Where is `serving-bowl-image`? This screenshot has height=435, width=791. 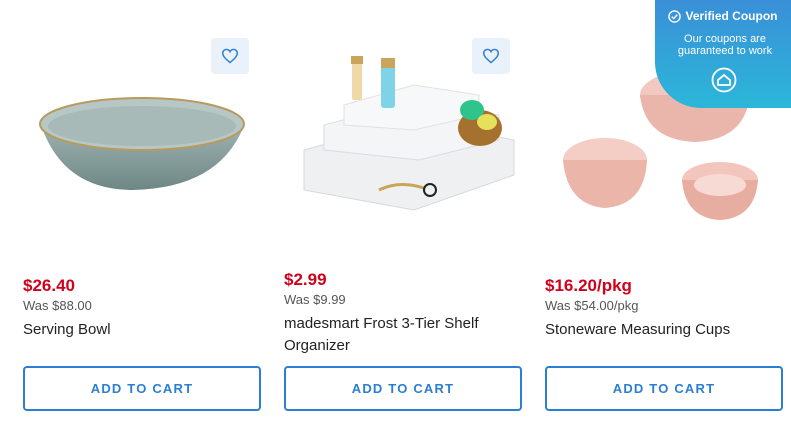 serving-bowl-image is located at coordinates (142, 145).